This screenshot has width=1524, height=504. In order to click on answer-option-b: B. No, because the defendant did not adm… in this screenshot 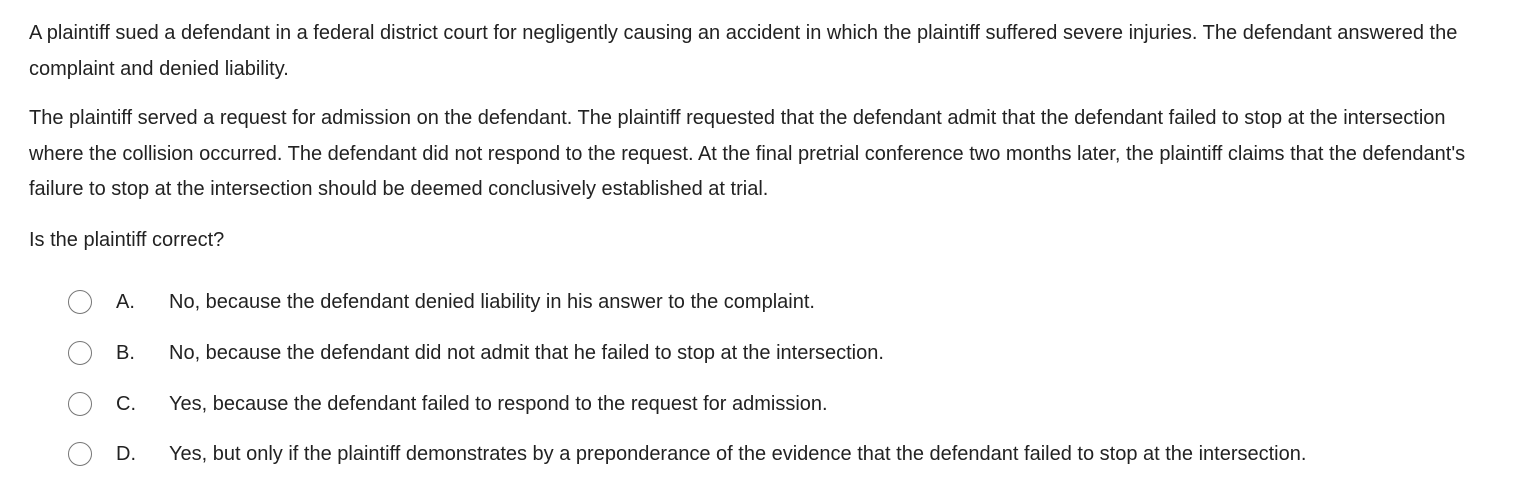, I will do `click(768, 353)`.